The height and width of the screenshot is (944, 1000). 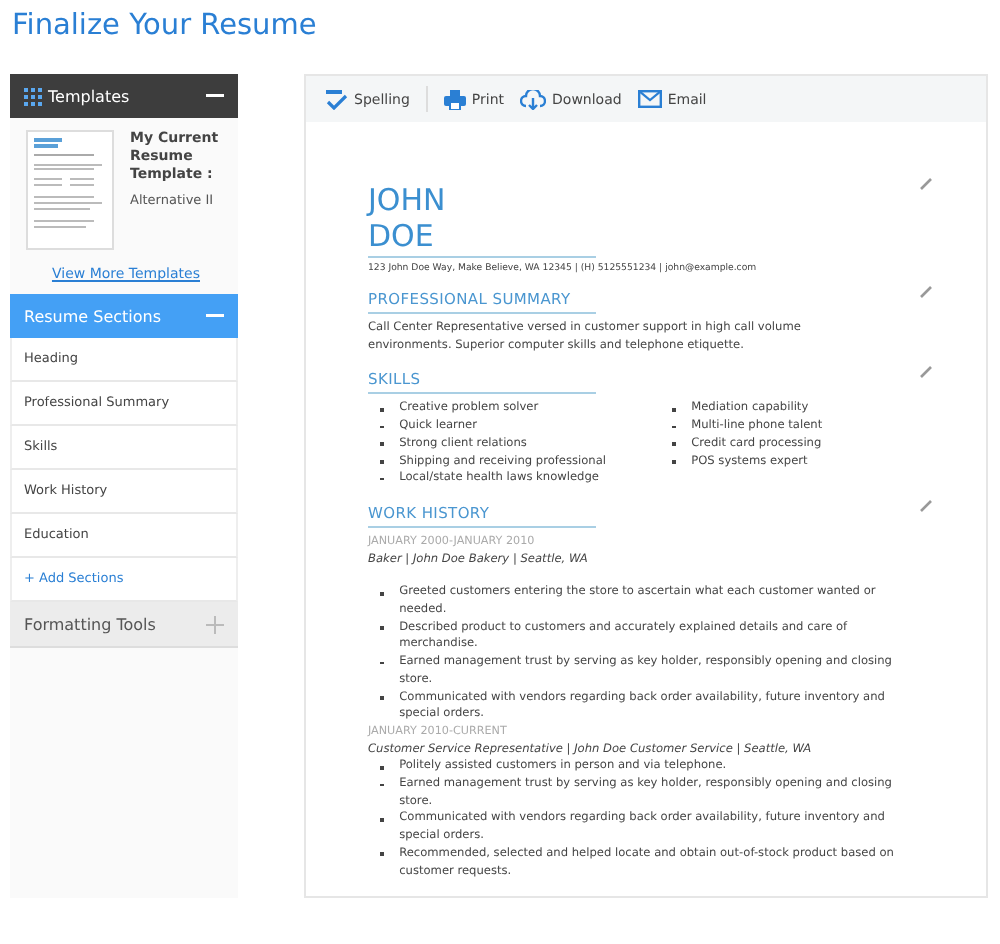 I want to click on formatting-tools-header: Formatting Tools, so click(x=124, y=625).